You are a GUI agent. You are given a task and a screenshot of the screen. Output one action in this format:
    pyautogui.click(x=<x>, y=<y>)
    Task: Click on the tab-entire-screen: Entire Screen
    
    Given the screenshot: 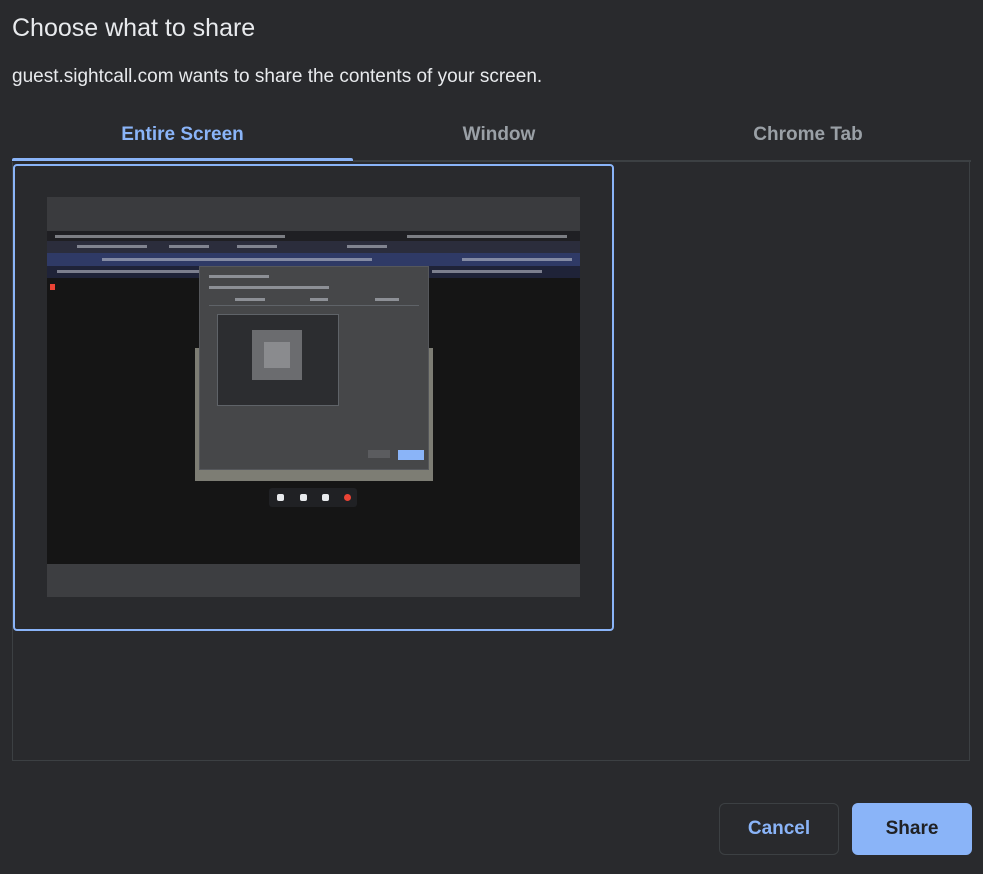 What is the action you would take?
    pyautogui.click(x=182, y=140)
    